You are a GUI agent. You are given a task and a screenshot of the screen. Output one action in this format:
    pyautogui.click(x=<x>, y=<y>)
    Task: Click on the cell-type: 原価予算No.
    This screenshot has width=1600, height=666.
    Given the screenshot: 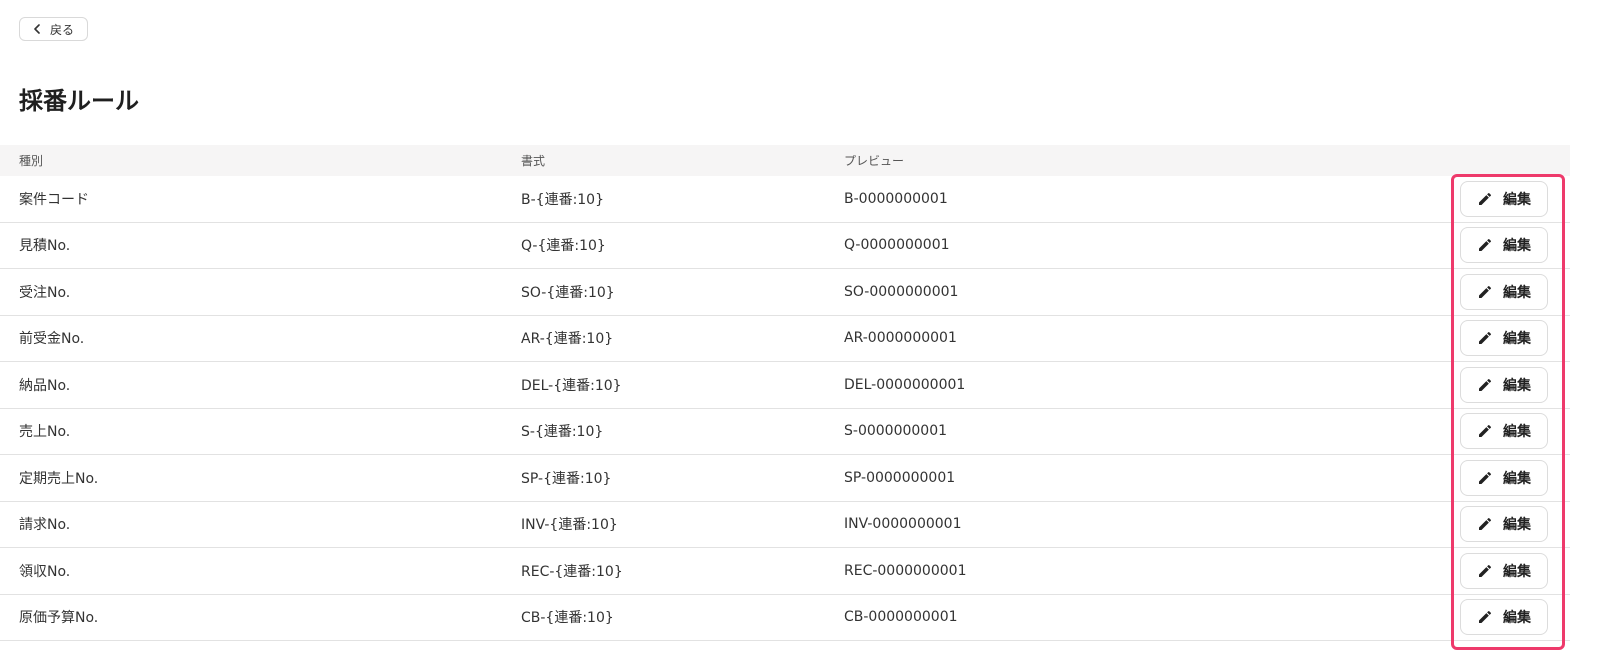 What is the action you would take?
    pyautogui.click(x=59, y=618)
    